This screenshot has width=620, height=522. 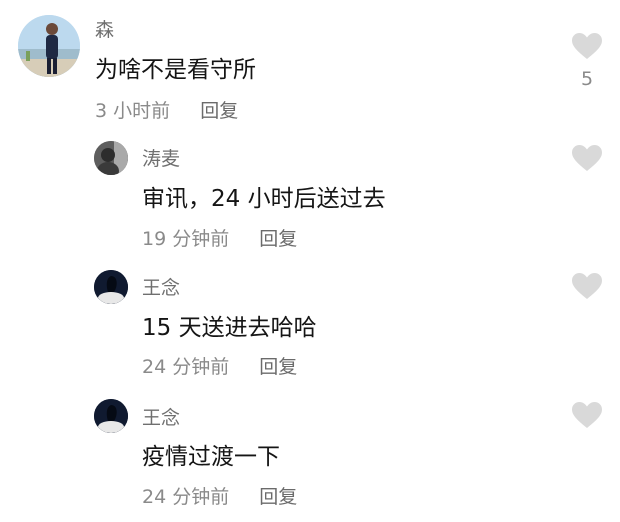 I want to click on like-button: 5, so click(x=587, y=61).